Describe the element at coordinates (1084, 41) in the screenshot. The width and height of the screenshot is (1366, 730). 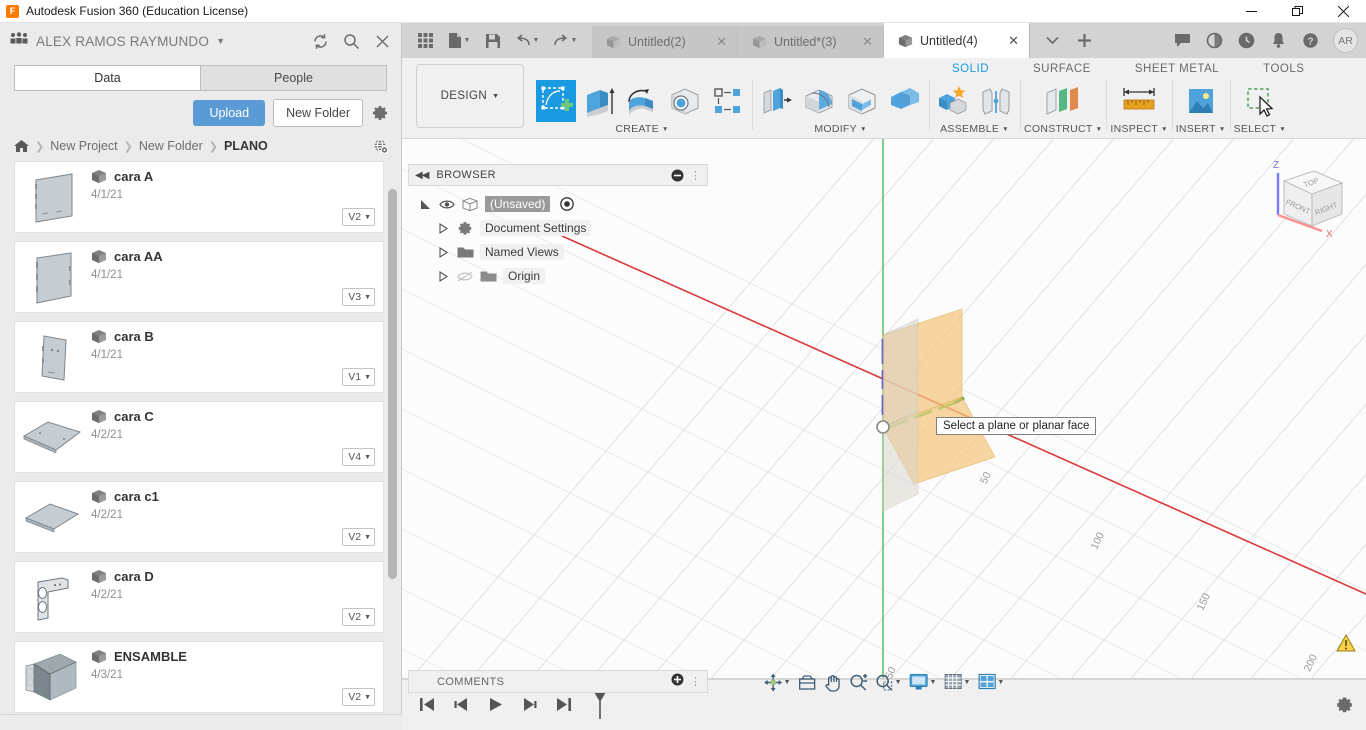
I see `plus-icon` at that location.